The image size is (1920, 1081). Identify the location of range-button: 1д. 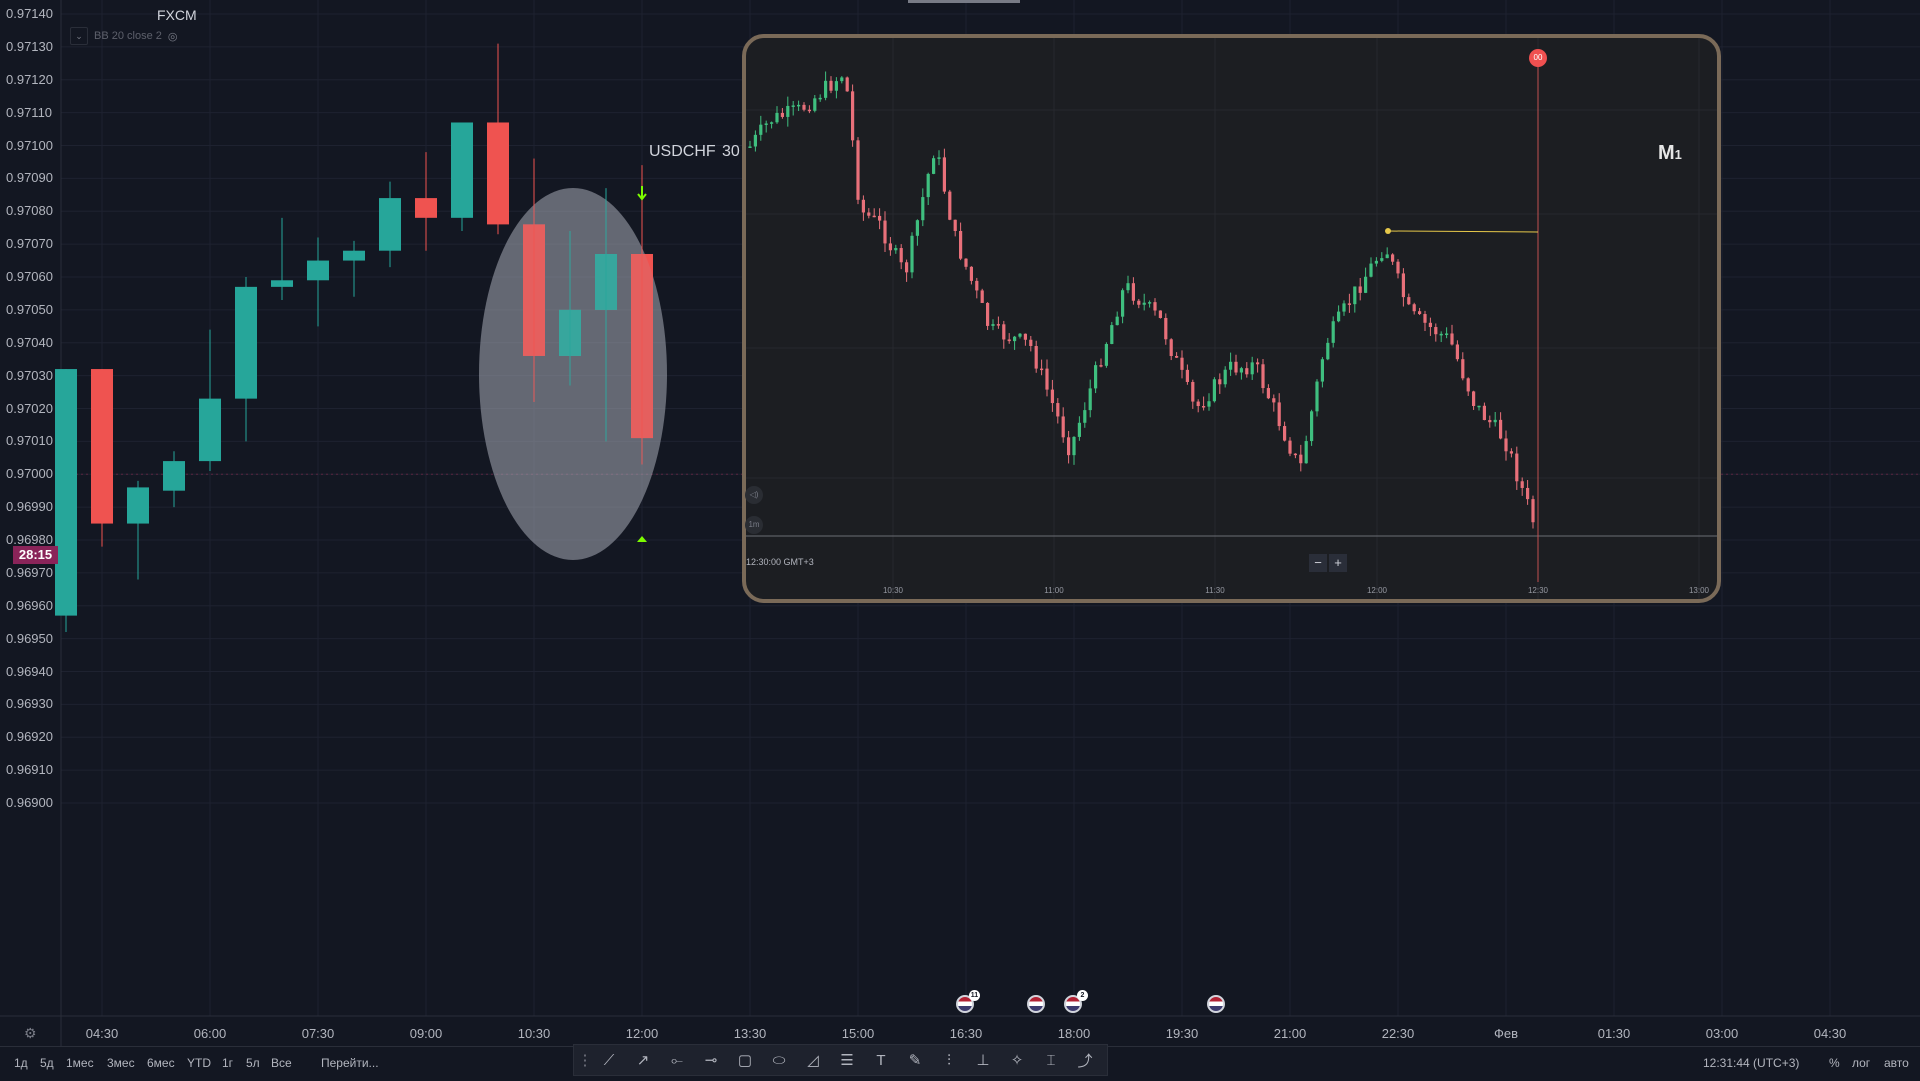
(21, 1063).